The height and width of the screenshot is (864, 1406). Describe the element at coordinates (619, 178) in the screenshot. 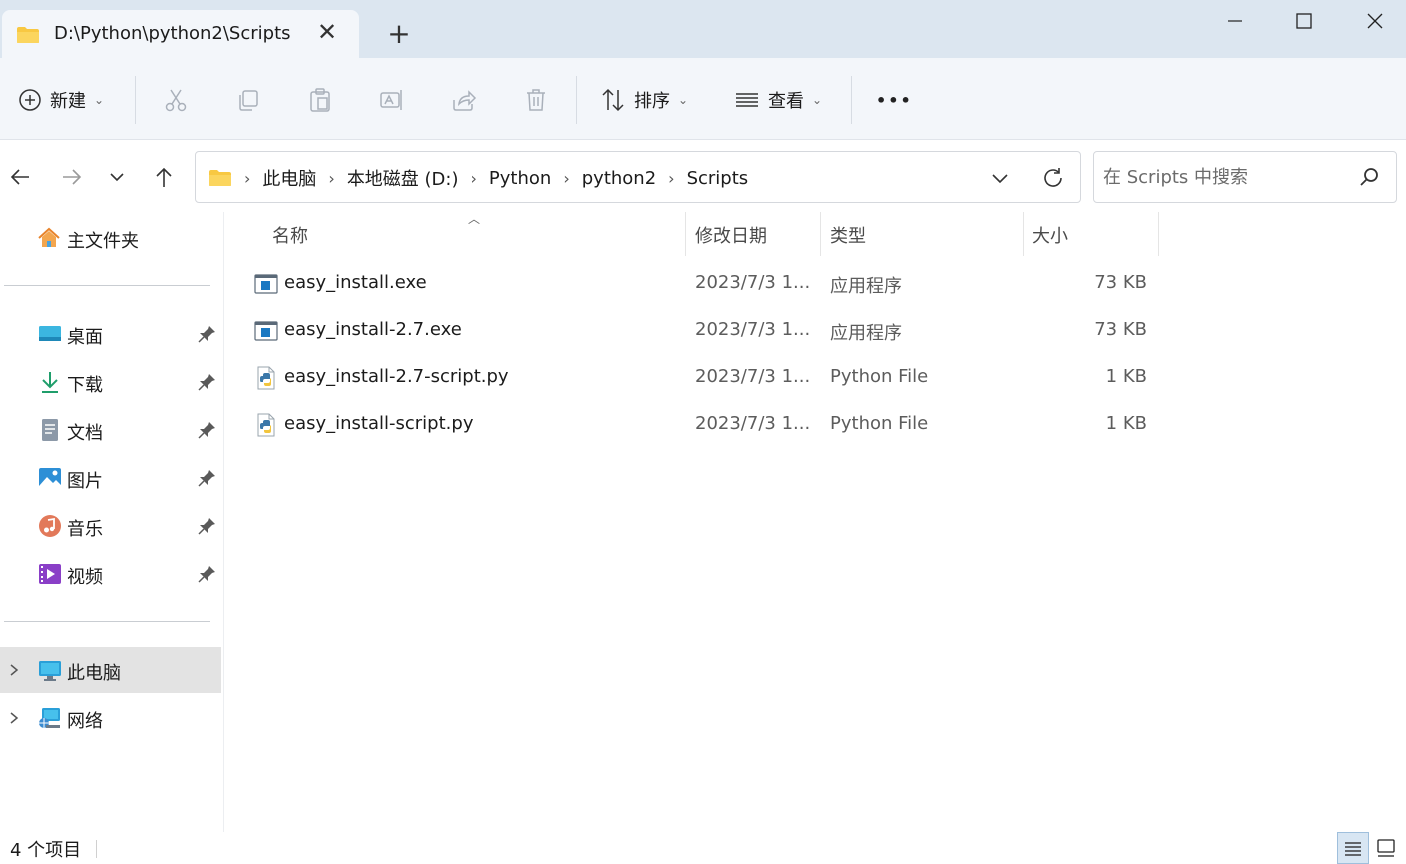

I see `breadcrumb-python2: python2` at that location.